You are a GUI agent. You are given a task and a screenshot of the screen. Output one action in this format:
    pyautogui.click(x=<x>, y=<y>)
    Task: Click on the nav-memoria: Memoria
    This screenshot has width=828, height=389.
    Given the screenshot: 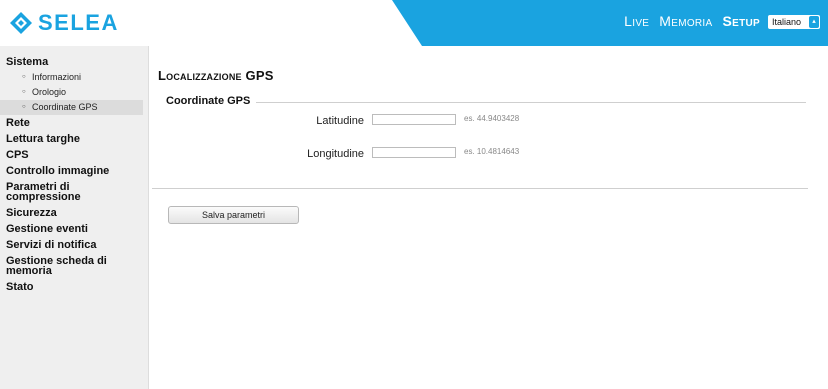 What is the action you would take?
    pyautogui.click(x=685, y=21)
    